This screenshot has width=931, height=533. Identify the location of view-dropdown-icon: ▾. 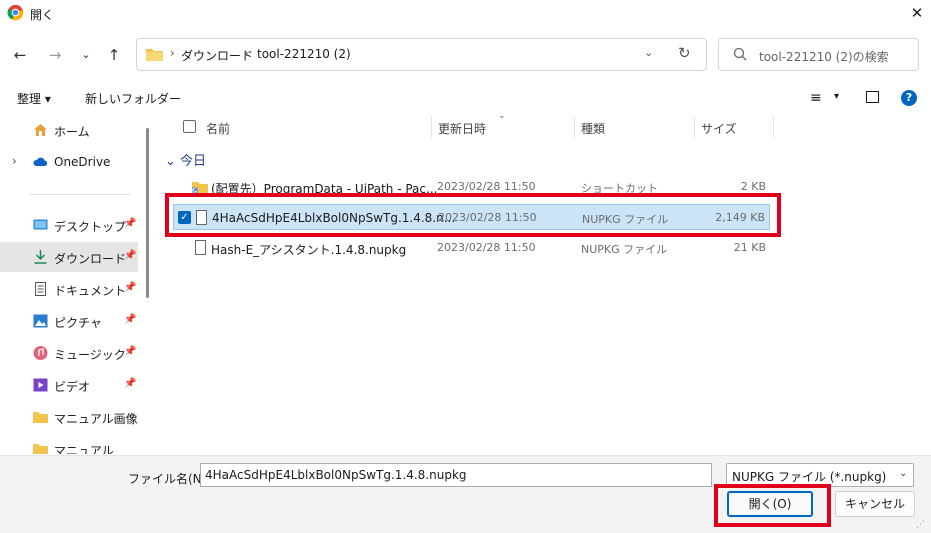
(836, 96).